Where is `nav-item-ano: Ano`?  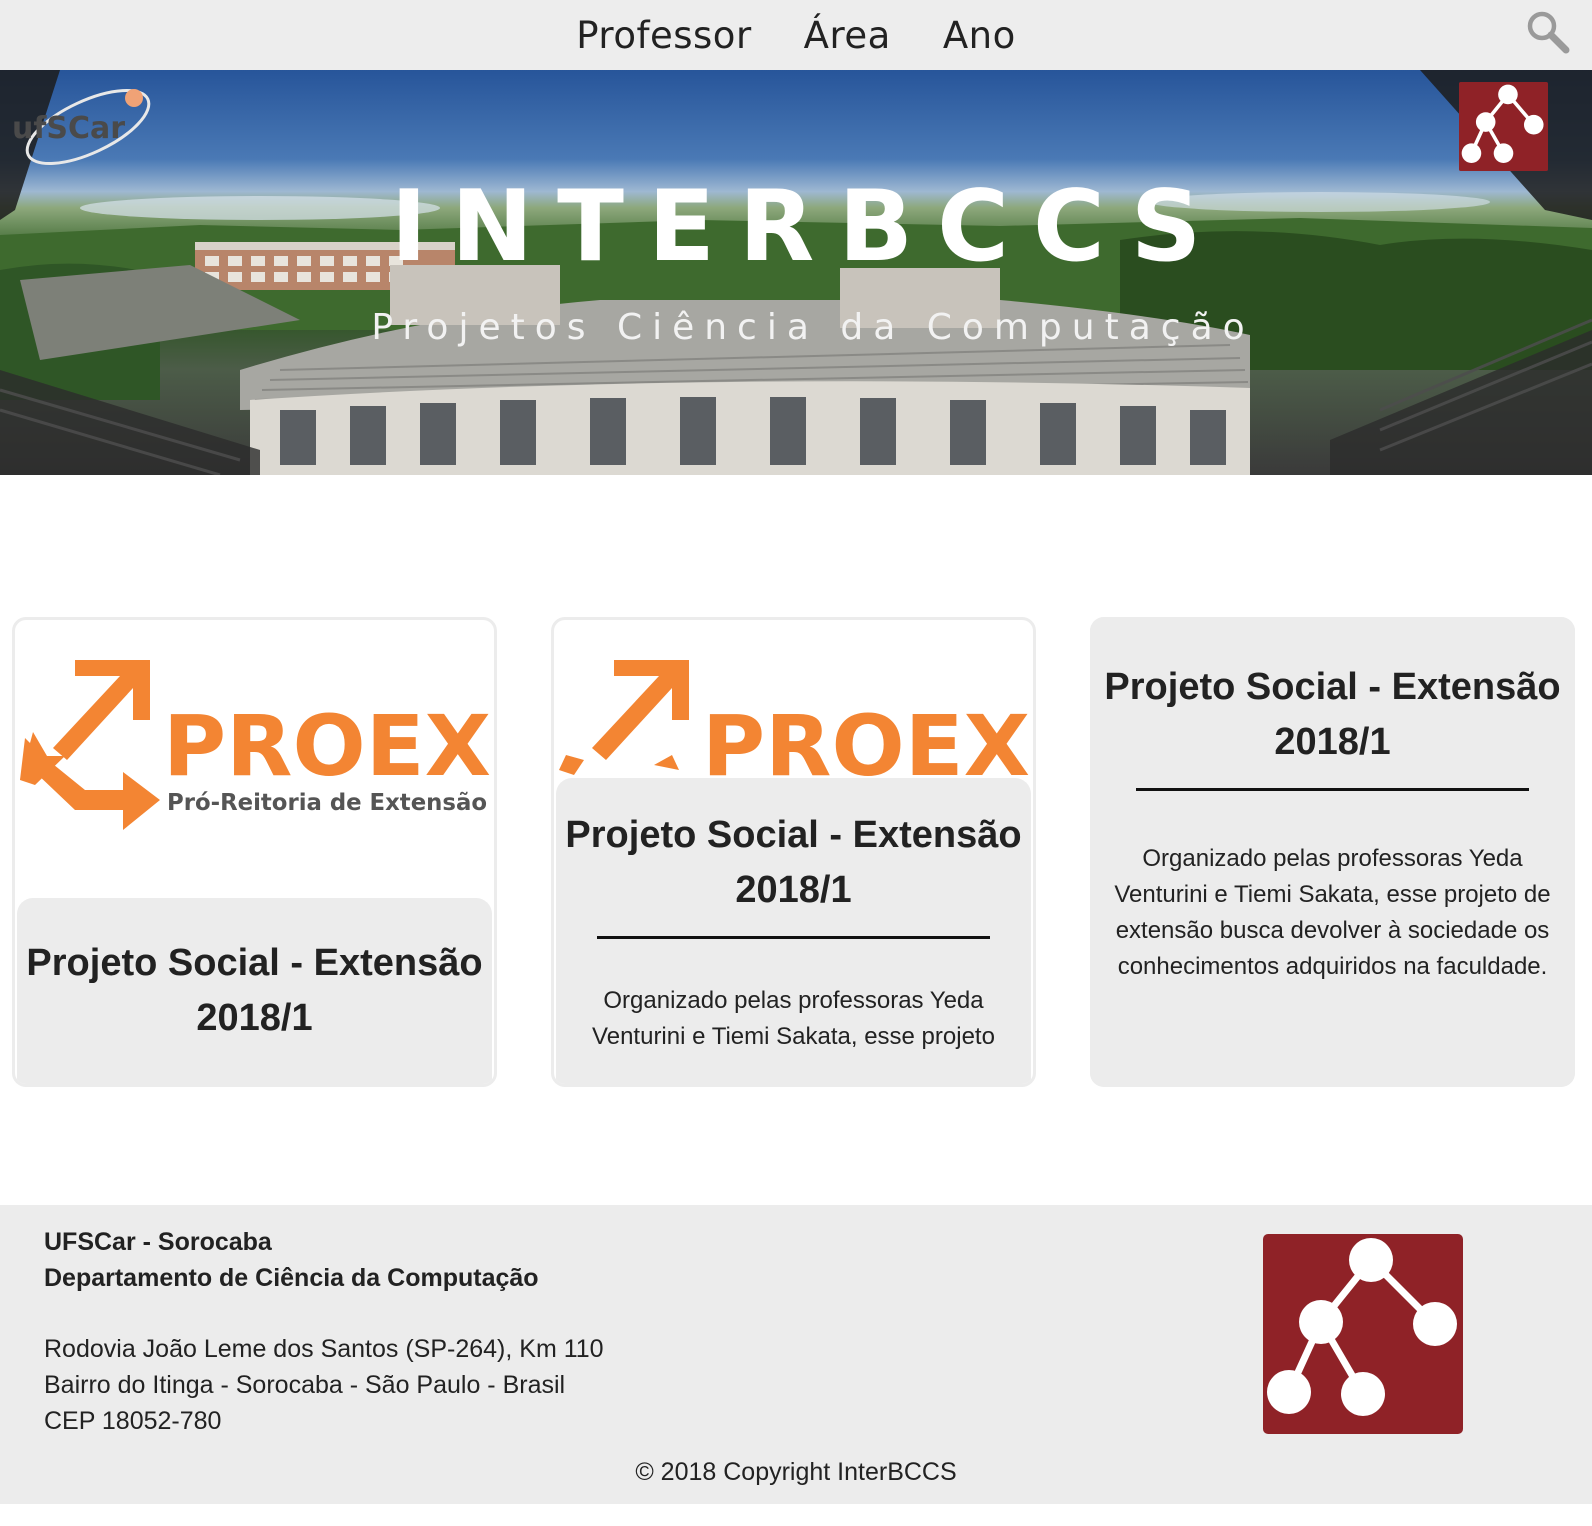
nav-item-ano: Ano is located at coordinates (979, 35).